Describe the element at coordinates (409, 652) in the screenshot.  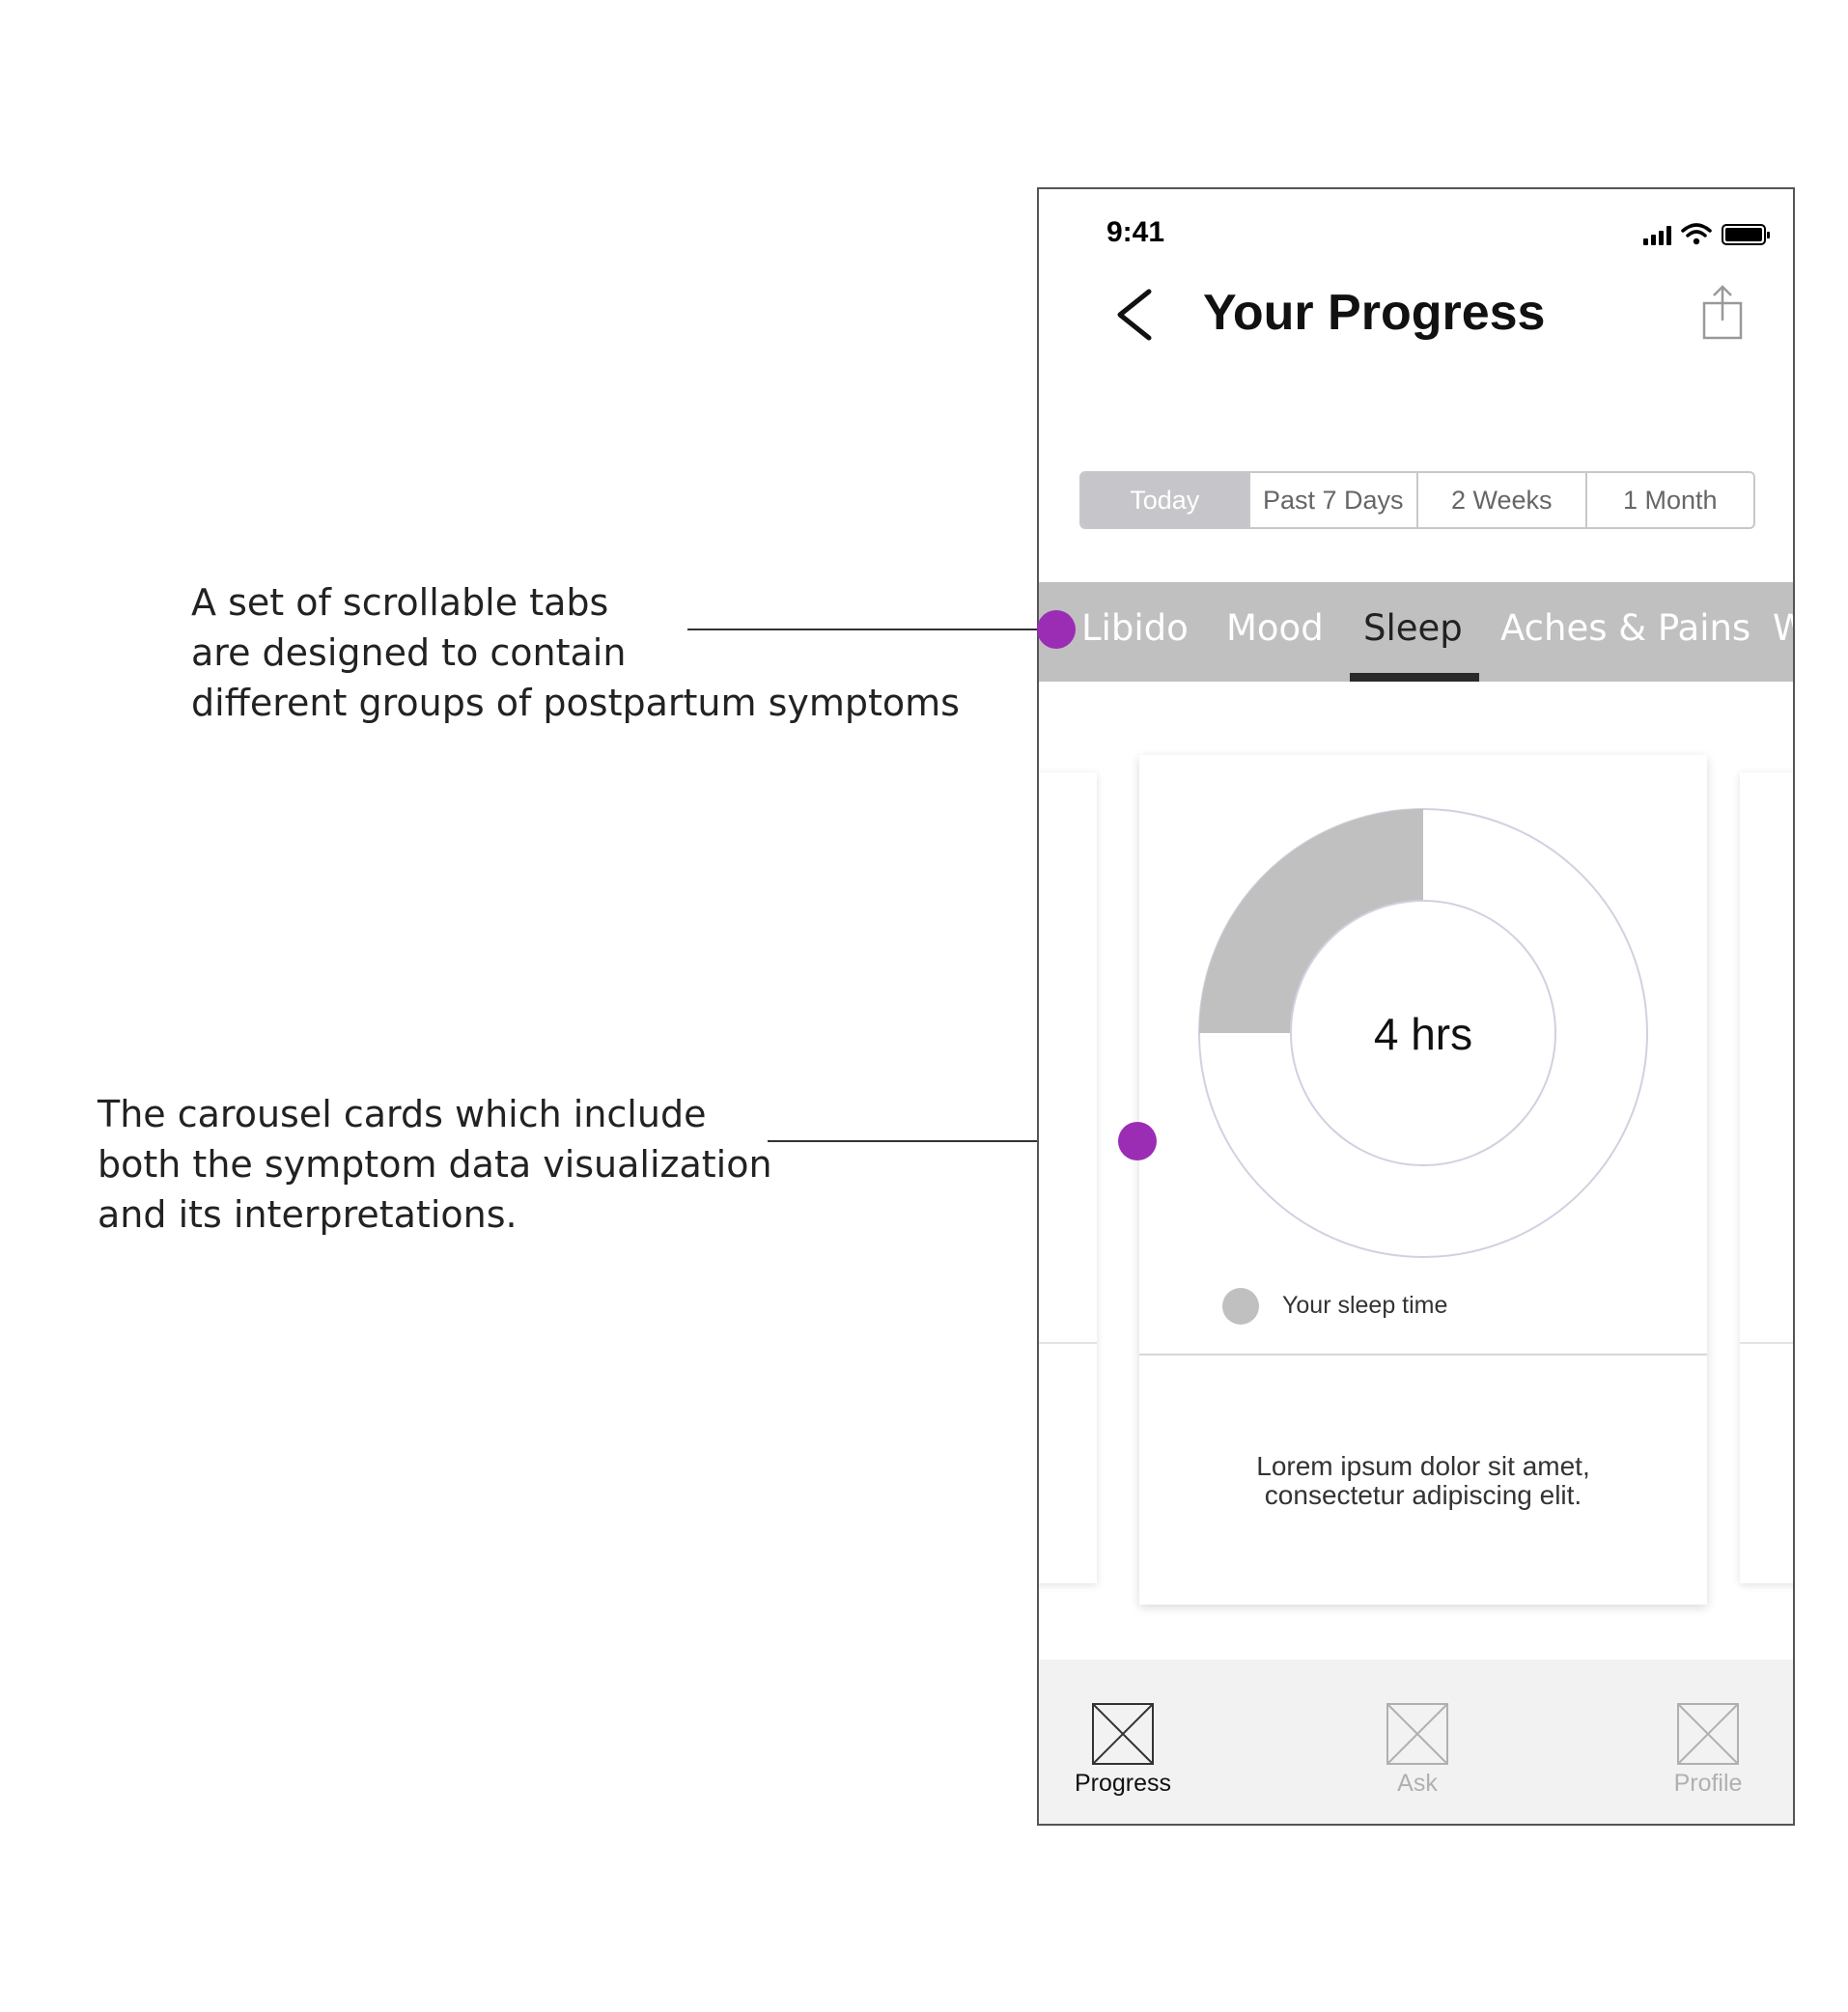
I see `annotation-line: are designed to contain` at that location.